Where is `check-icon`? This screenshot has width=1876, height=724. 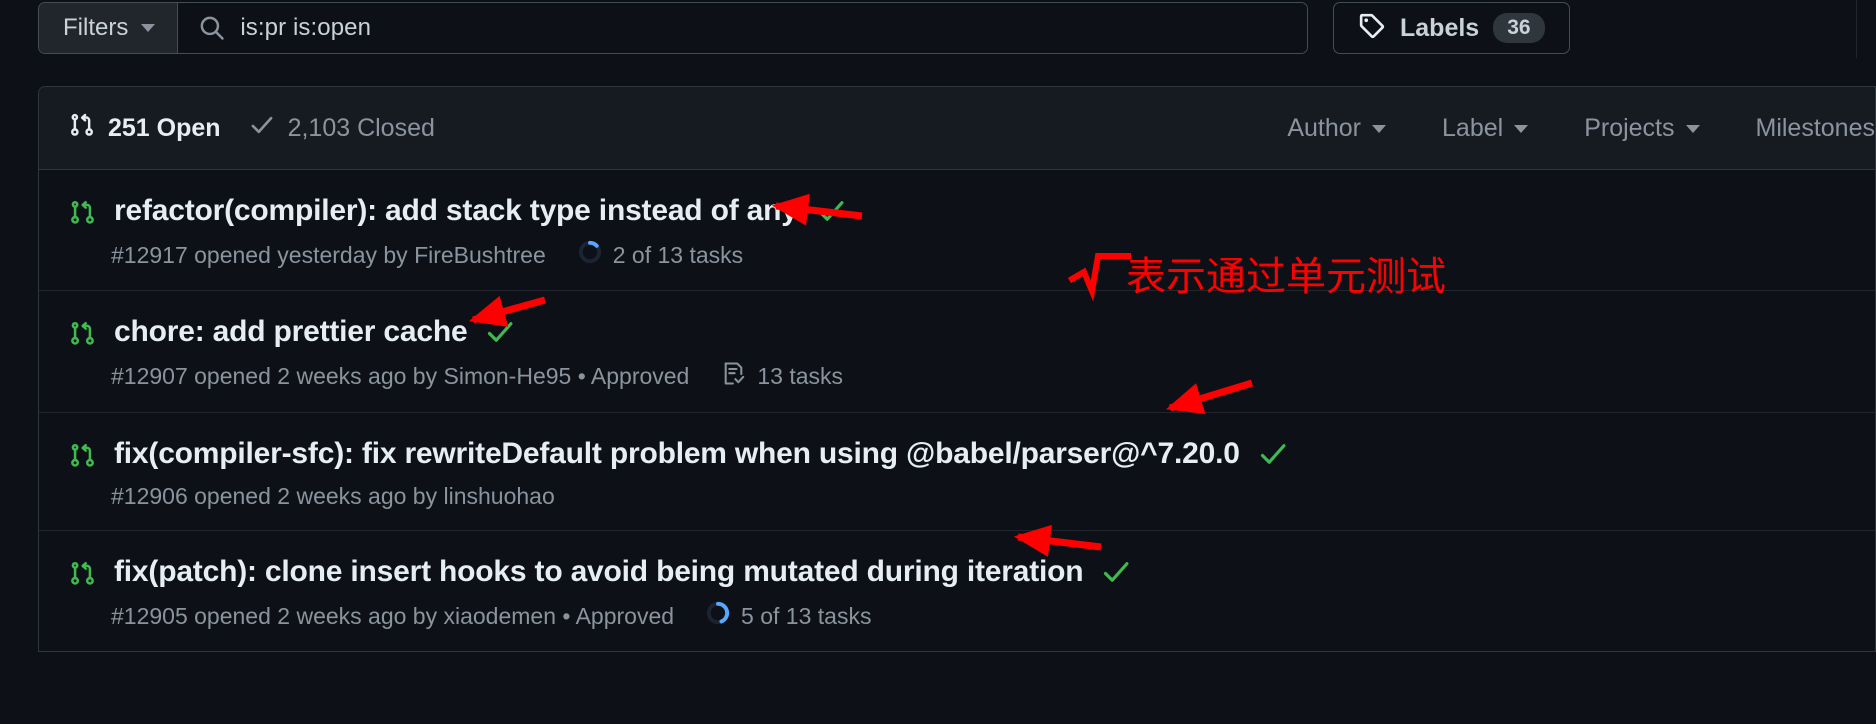 check-icon is located at coordinates (262, 128).